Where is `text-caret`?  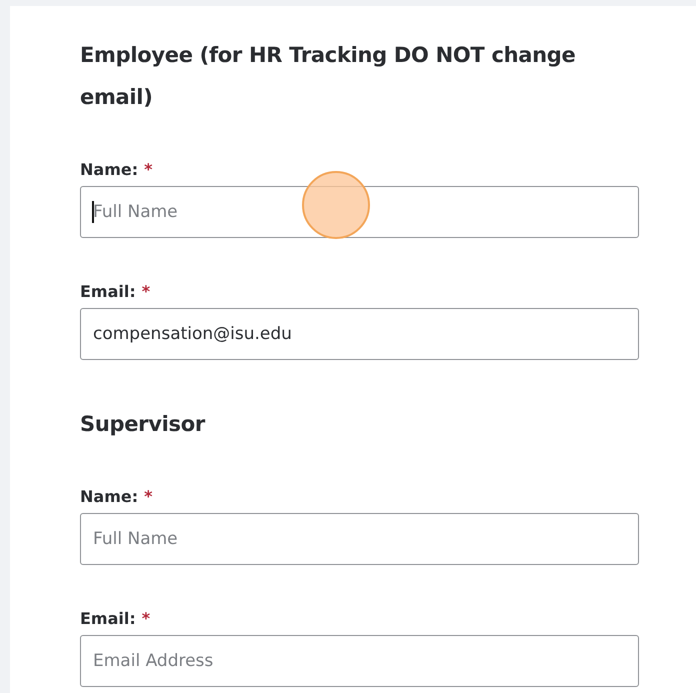 text-caret is located at coordinates (93, 212).